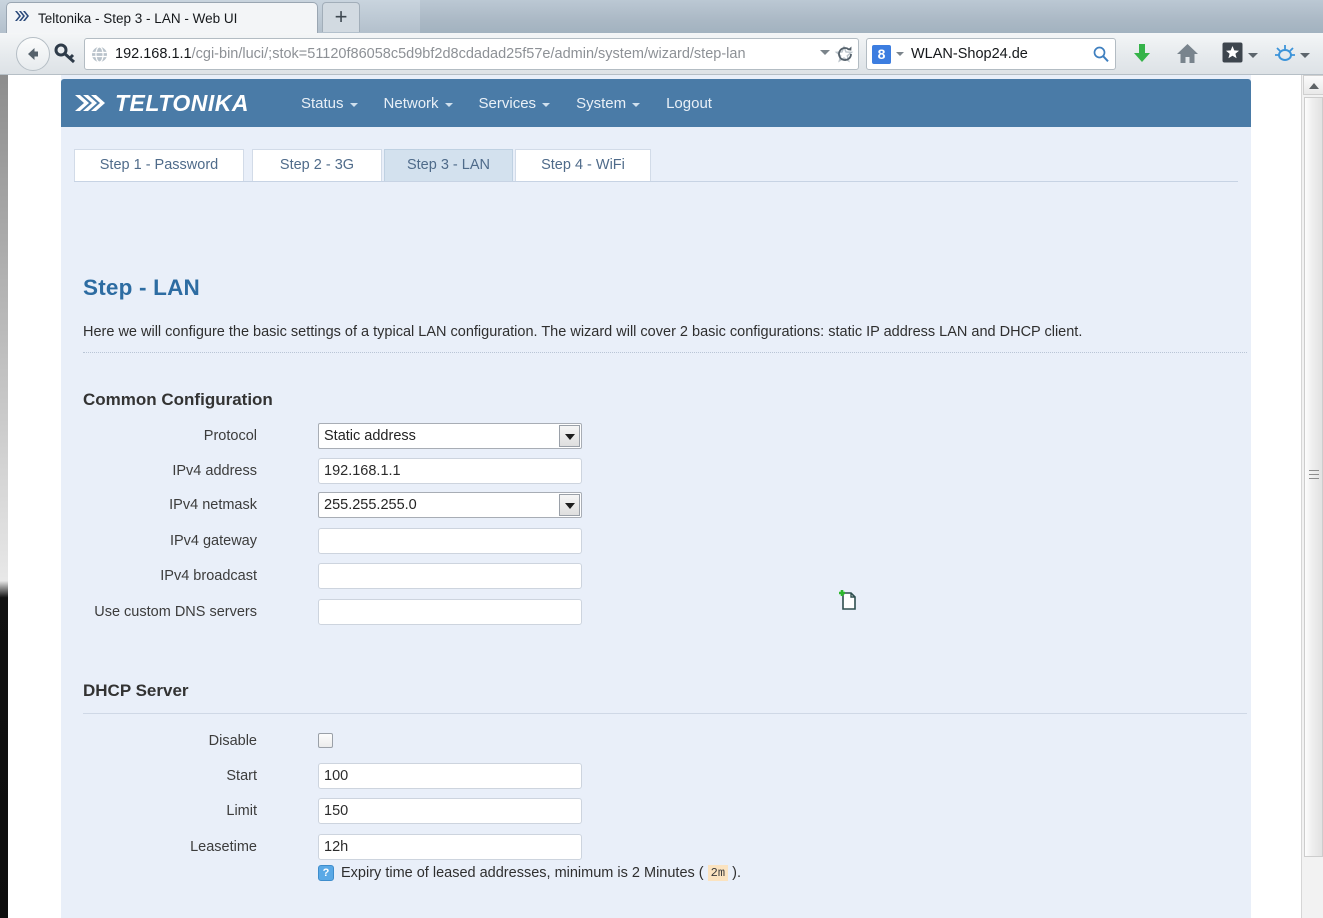 The image size is (1323, 918). What do you see at coordinates (297, 847) in the screenshot?
I see `form-row-leasetime: Leasetime 12h` at bounding box center [297, 847].